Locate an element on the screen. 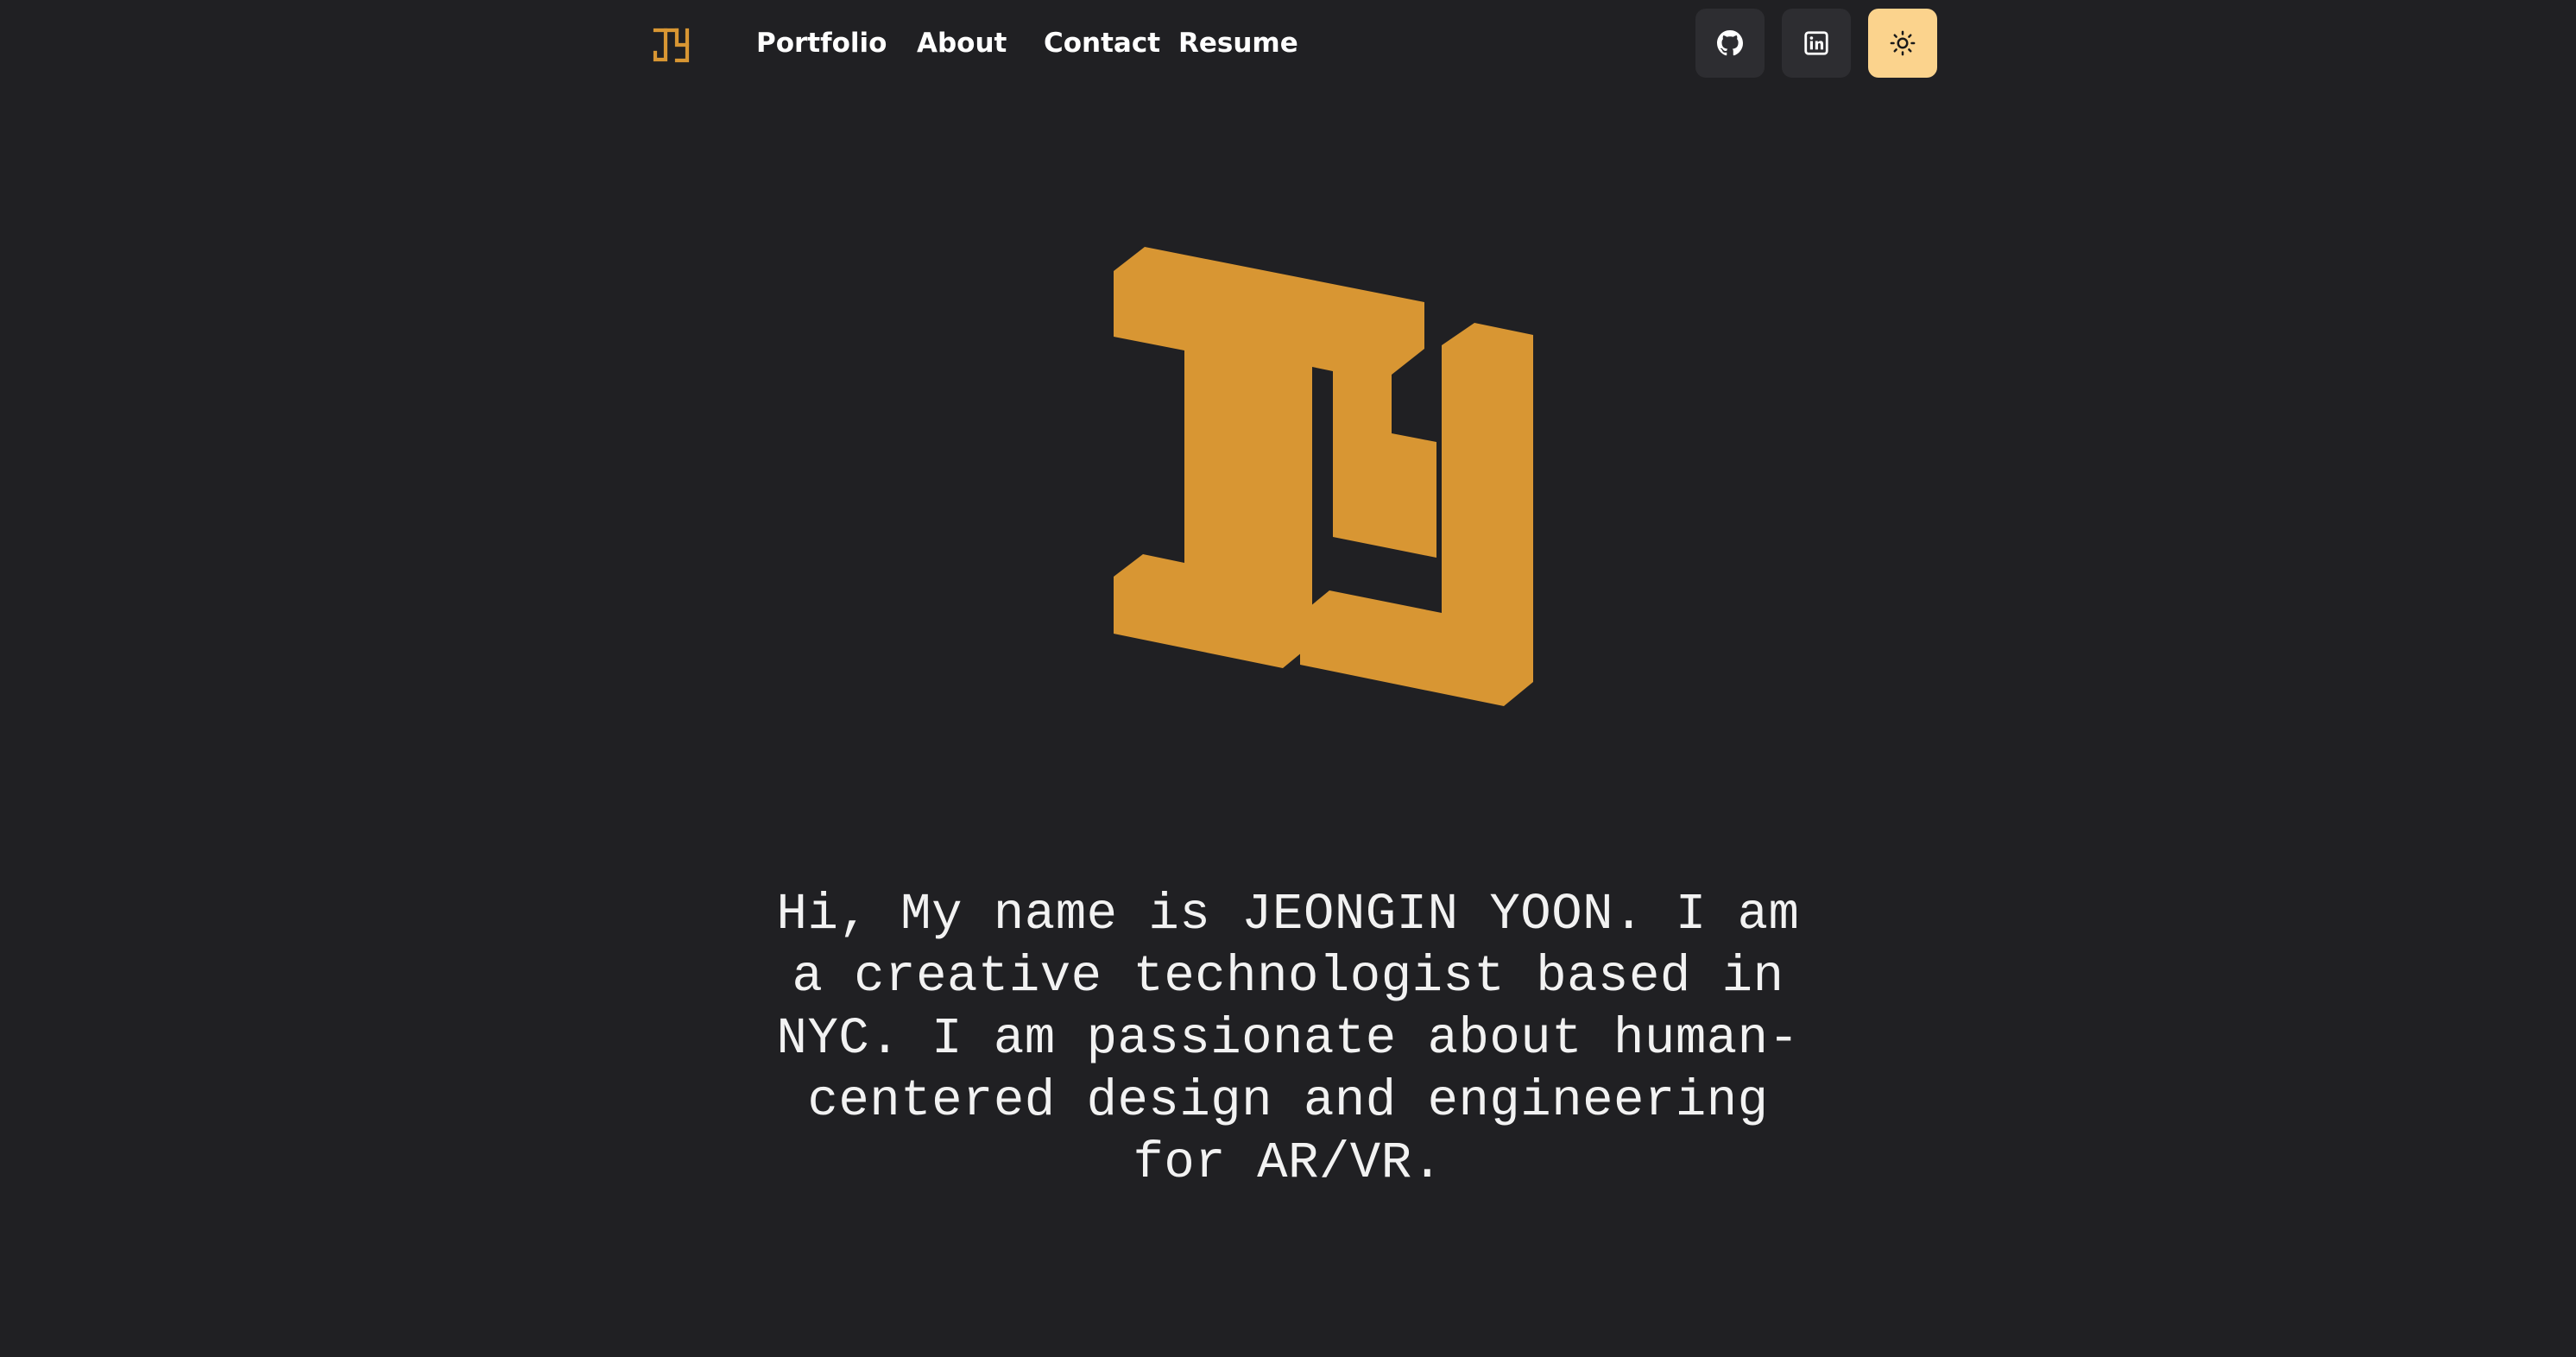 The width and height of the screenshot is (2576, 1357). github-button is located at coordinates (1730, 43).